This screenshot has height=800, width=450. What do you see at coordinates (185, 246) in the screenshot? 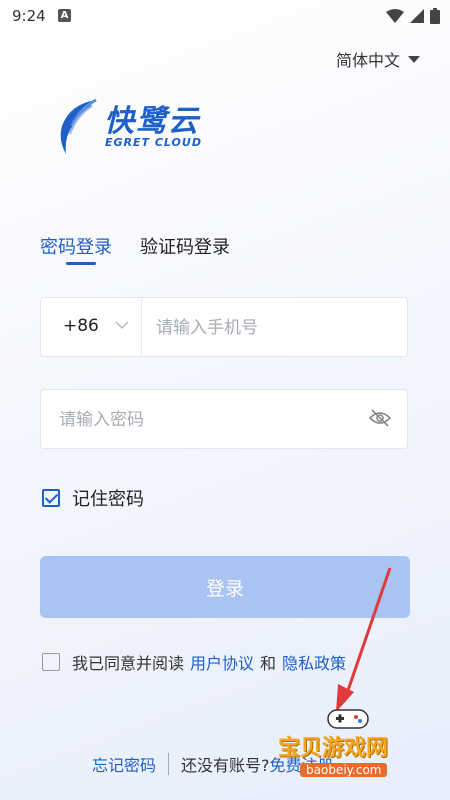
I see `tab-sms-login: 验证码登录` at bounding box center [185, 246].